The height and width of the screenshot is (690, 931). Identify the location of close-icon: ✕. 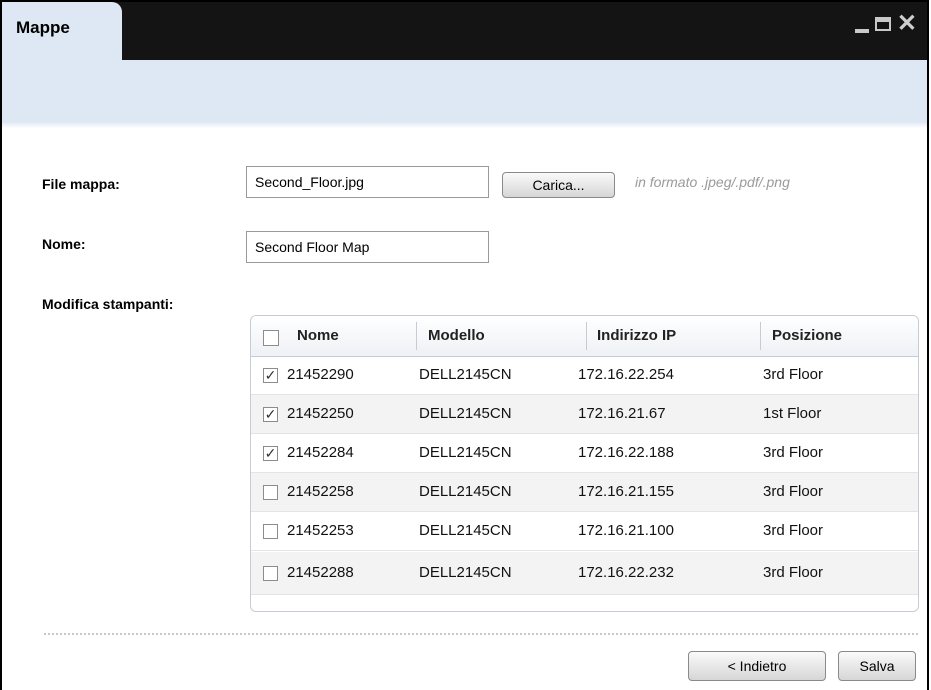
(907, 24).